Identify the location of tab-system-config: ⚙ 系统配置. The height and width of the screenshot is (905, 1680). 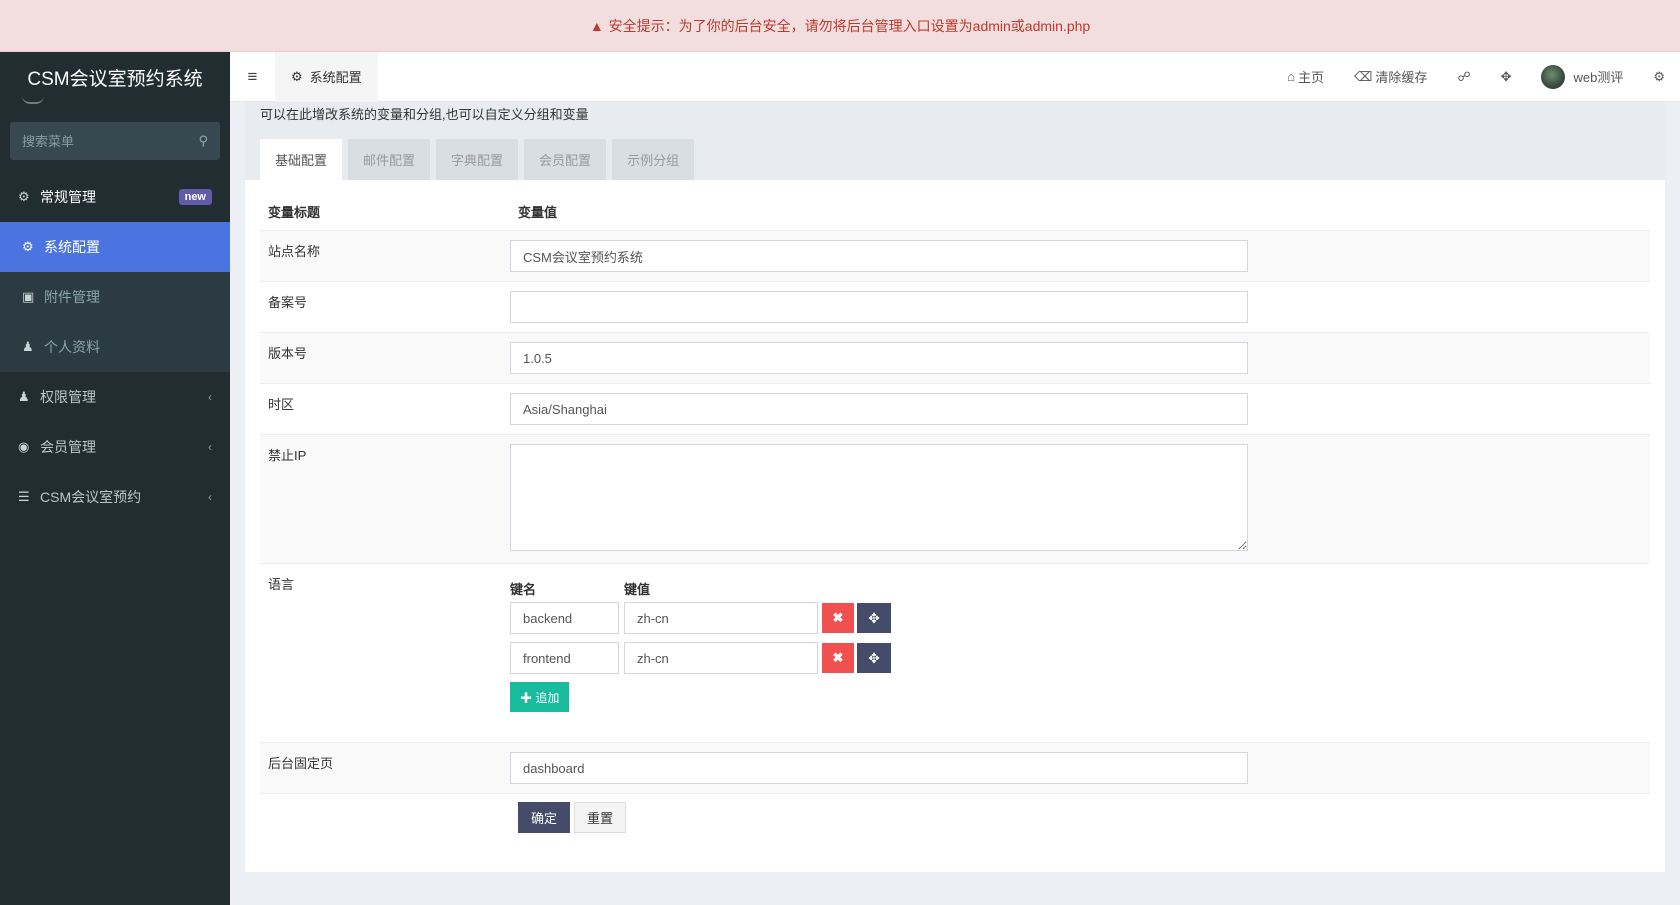
(326, 76).